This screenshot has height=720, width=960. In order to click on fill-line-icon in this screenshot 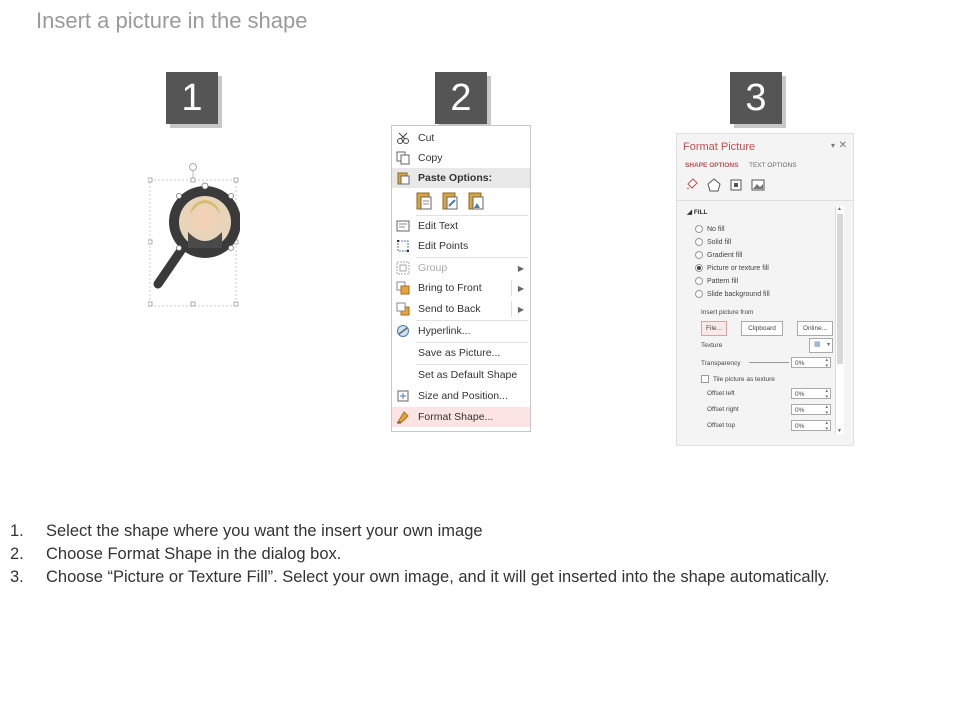, I will do `click(692, 185)`.